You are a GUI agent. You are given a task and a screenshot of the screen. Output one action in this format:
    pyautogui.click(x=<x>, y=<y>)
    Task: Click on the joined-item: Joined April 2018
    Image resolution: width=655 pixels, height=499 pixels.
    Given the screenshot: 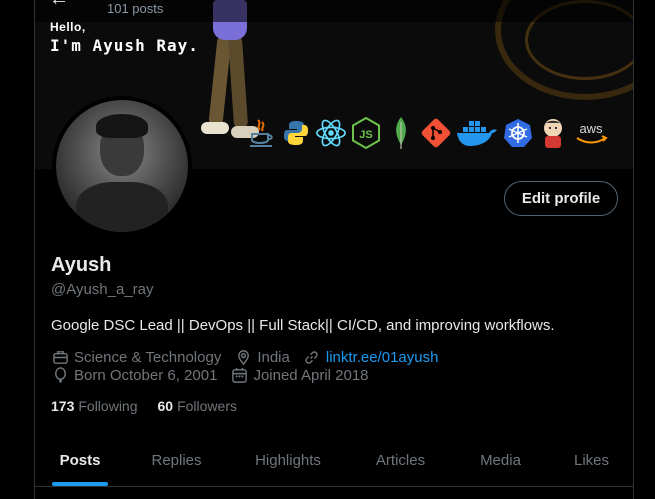 What is the action you would take?
    pyautogui.click(x=299, y=375)
    